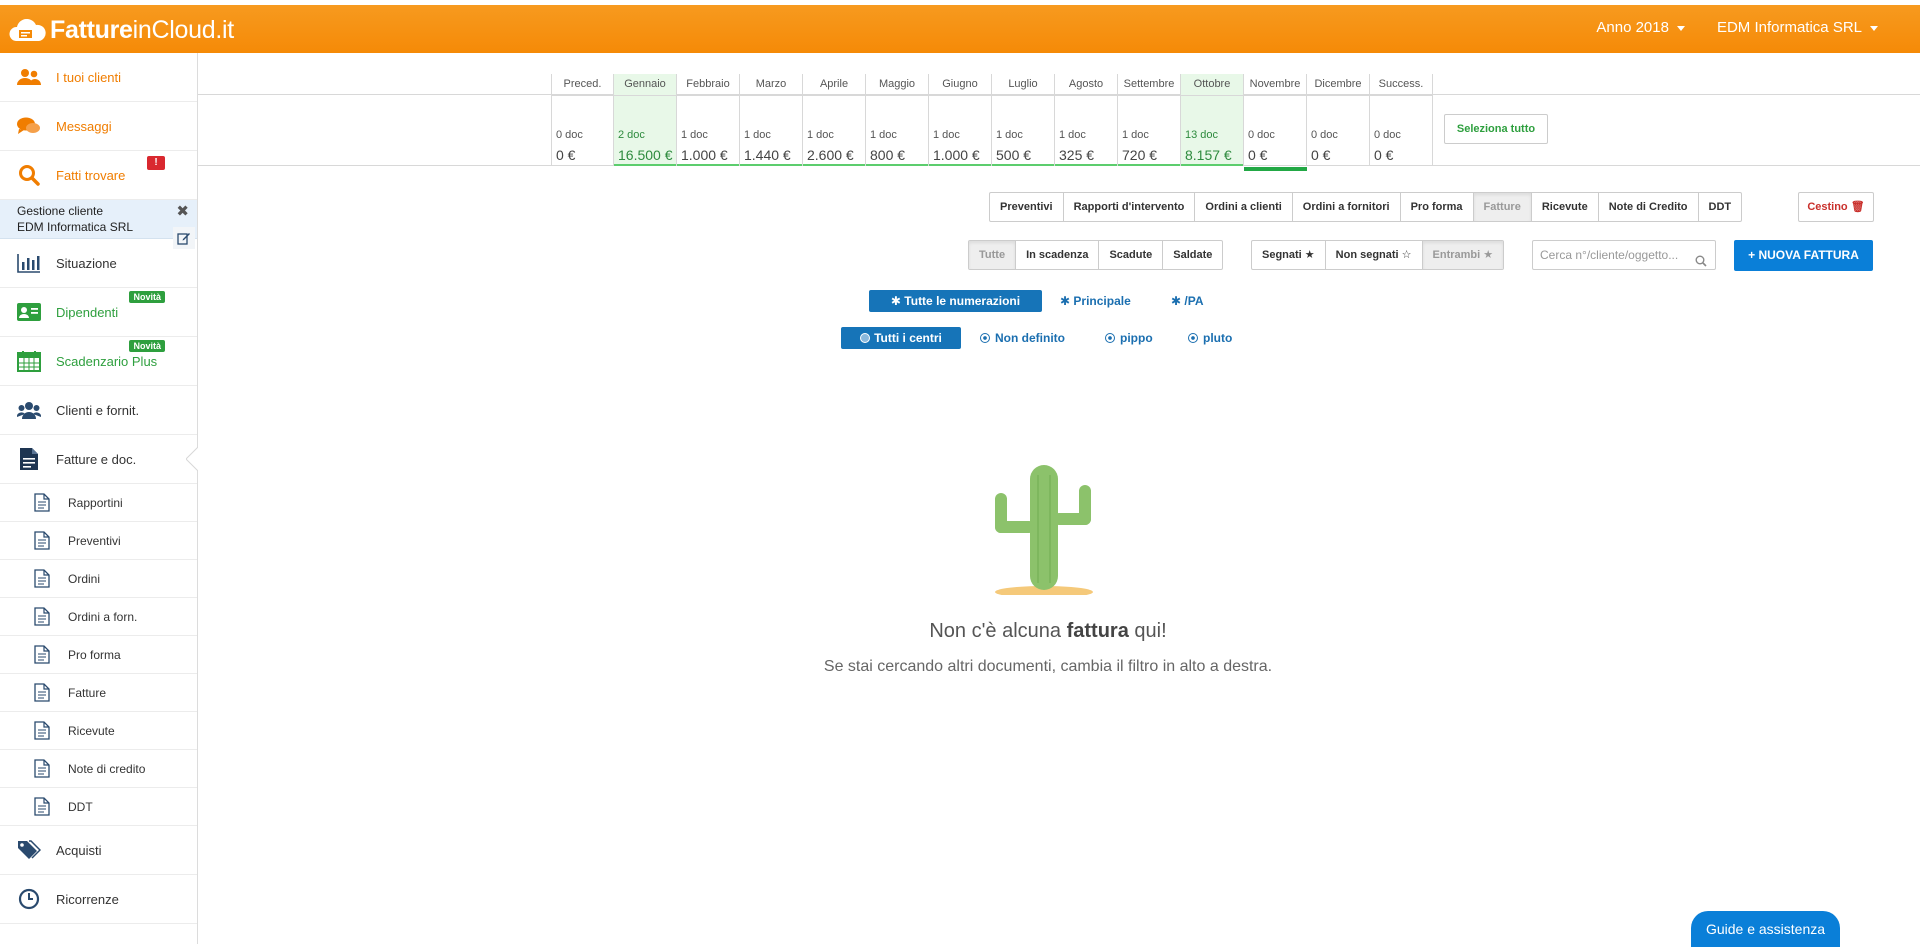 This screenshot has width=1920, height=947. Describe the element at coordinates (1275, 122) in the screenshot. I see `month-column: Novembre 0 doc 0 €` at that location.